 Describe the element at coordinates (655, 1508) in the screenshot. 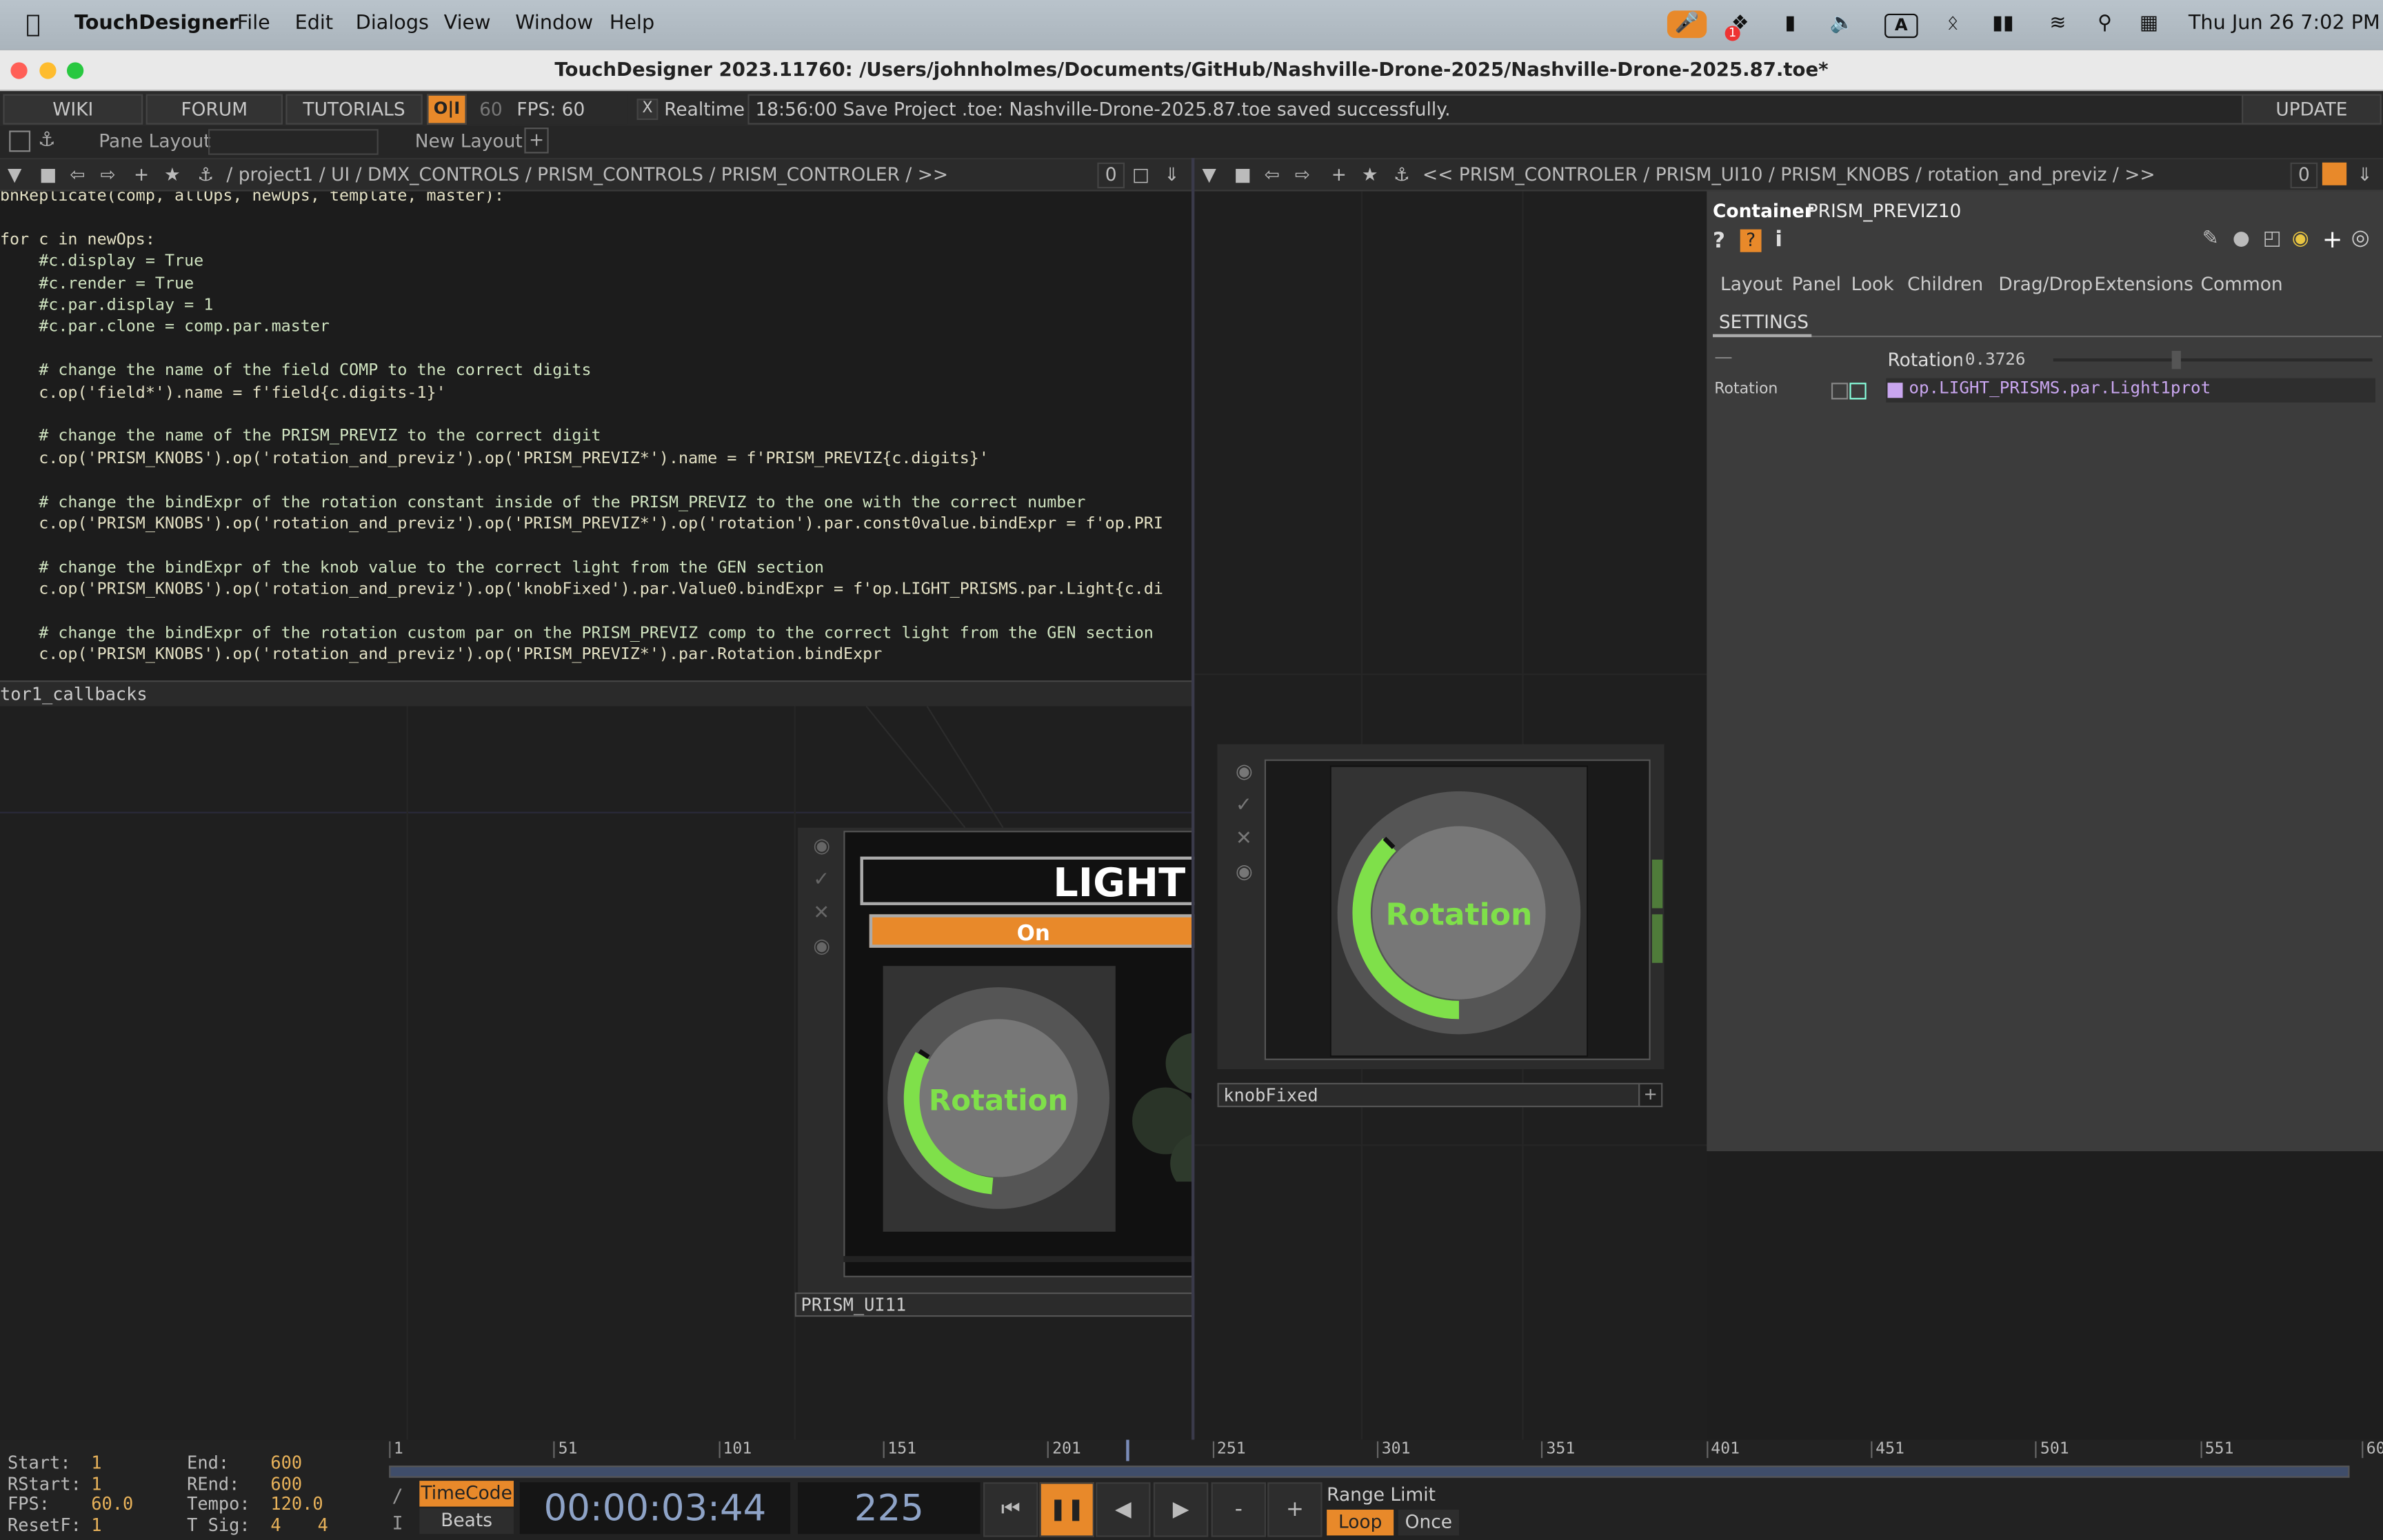

I see `timecode-display: 00:00:03:44` at that location.